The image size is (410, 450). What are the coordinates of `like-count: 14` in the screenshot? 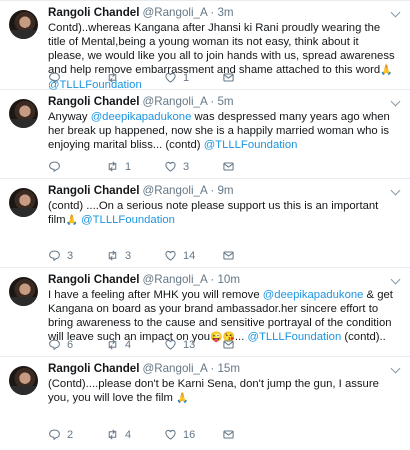 It's located at (189, 255).